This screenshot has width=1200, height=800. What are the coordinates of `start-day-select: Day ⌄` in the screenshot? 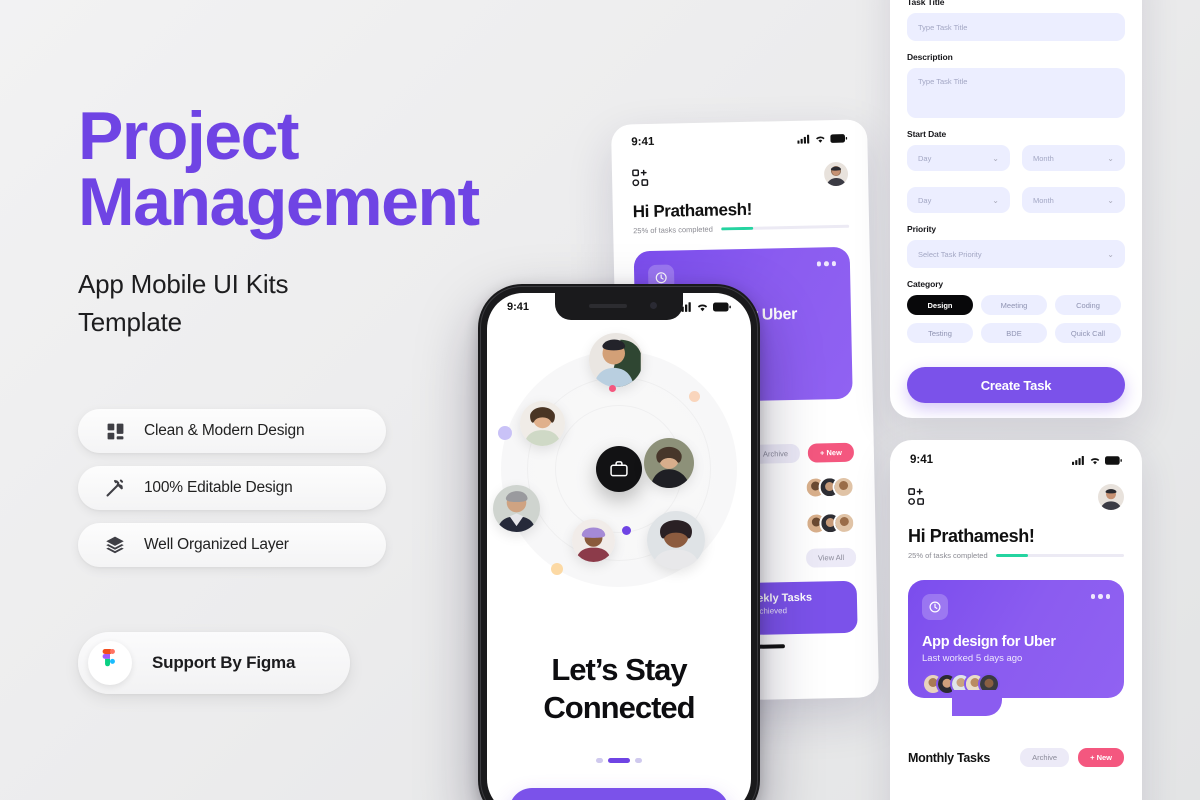 It's located at (958, 158).